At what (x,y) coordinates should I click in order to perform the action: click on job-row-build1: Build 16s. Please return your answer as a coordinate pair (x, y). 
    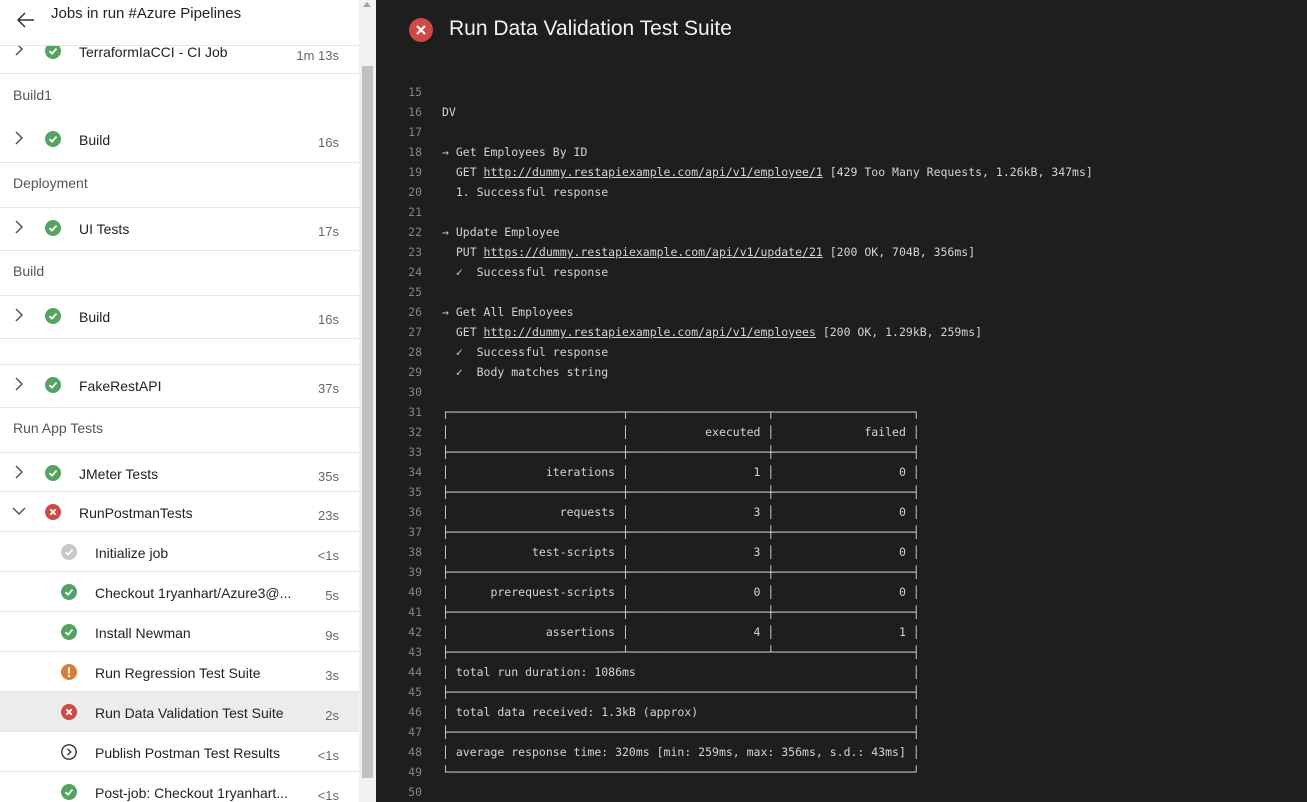
    Looking at the image, I should click on (179, 141).